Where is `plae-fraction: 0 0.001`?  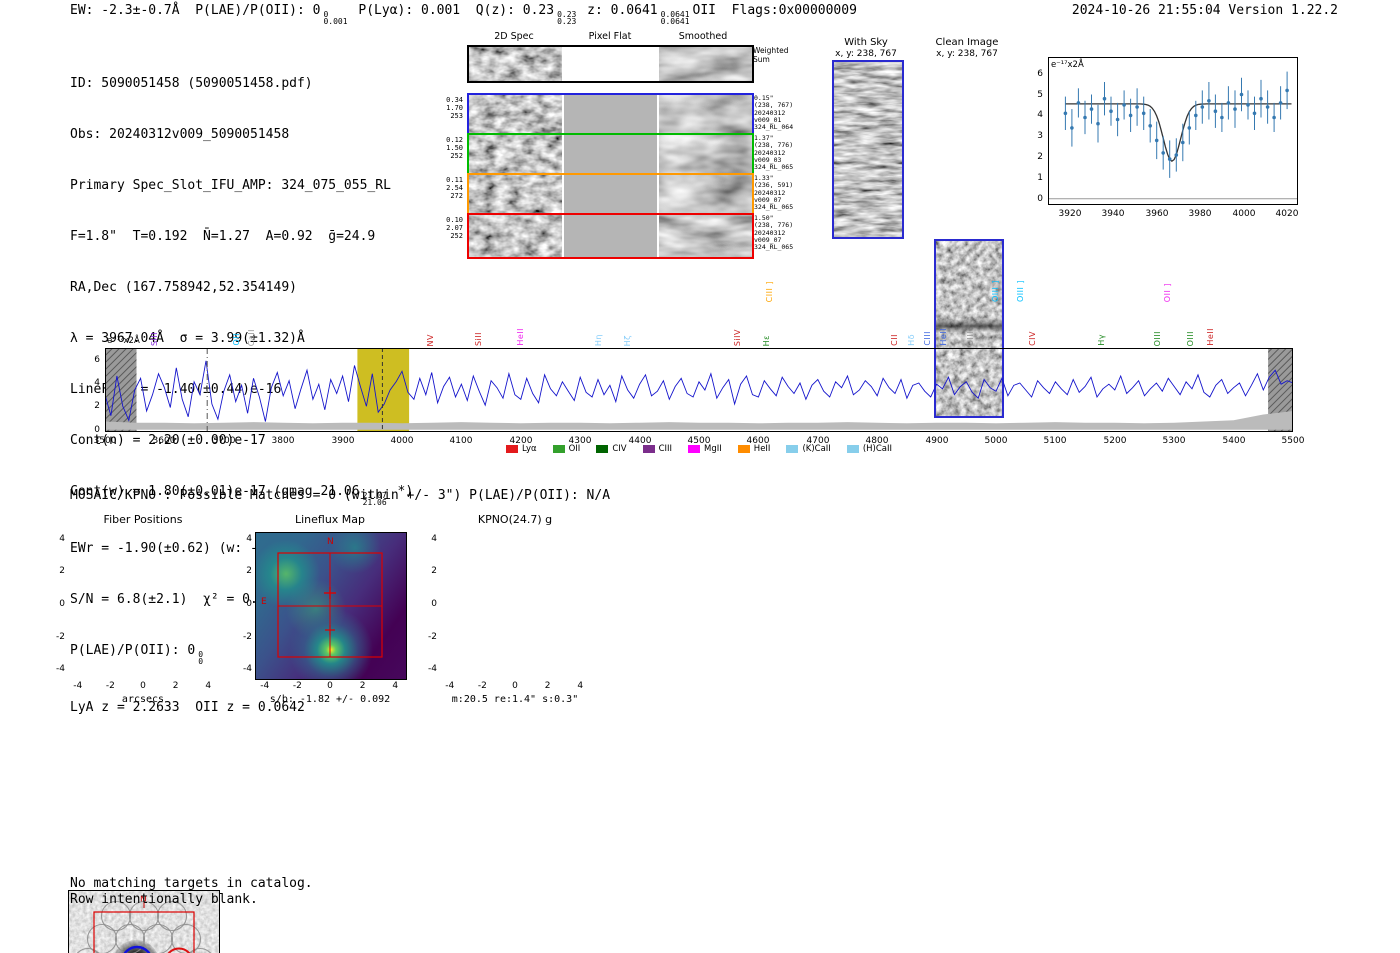 plae-fraction: 0 0.001 is located at coordinates (335, 18).